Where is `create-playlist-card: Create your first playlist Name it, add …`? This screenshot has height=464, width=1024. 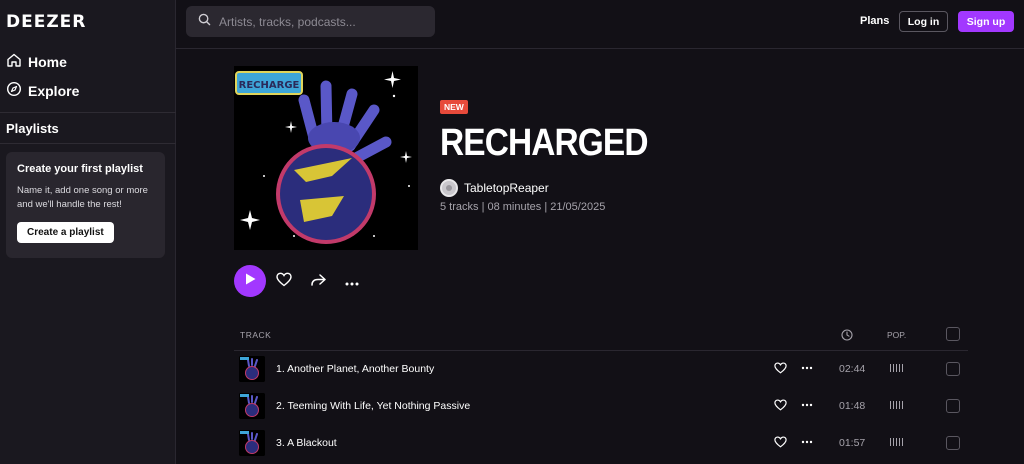 create-playlist-card: Create your first playlist Name it, add … is located at coordinates (85, 205).